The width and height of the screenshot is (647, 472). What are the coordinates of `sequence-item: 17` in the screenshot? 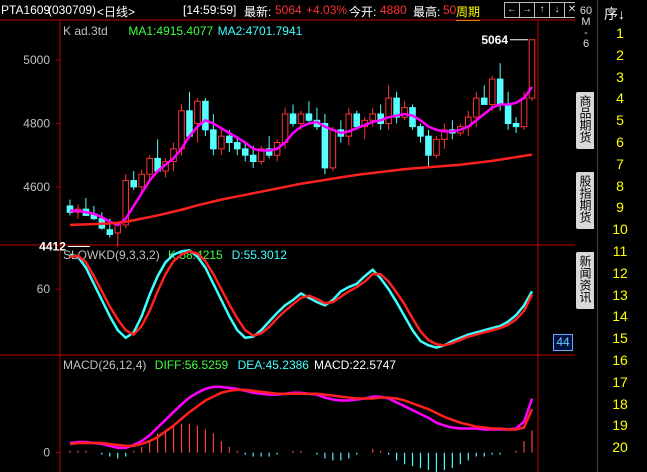 It's located at (620, 382).